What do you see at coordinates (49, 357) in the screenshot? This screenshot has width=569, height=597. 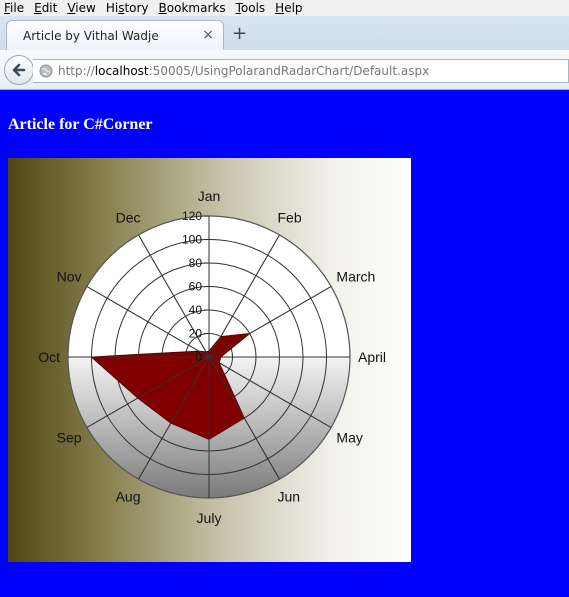 I see `category-label: Oct` at bounding box center [49, 357].